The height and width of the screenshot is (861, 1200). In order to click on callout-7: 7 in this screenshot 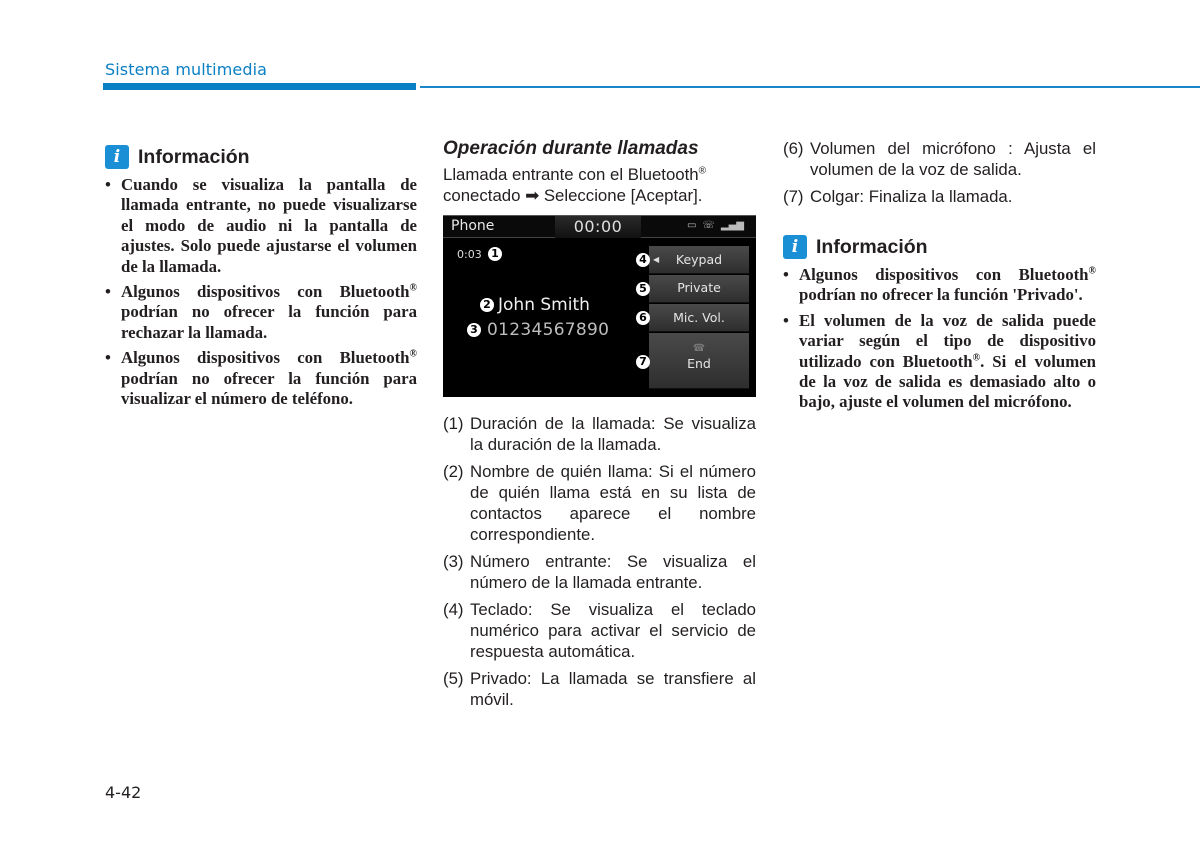, I will do `click(643, 362)`.